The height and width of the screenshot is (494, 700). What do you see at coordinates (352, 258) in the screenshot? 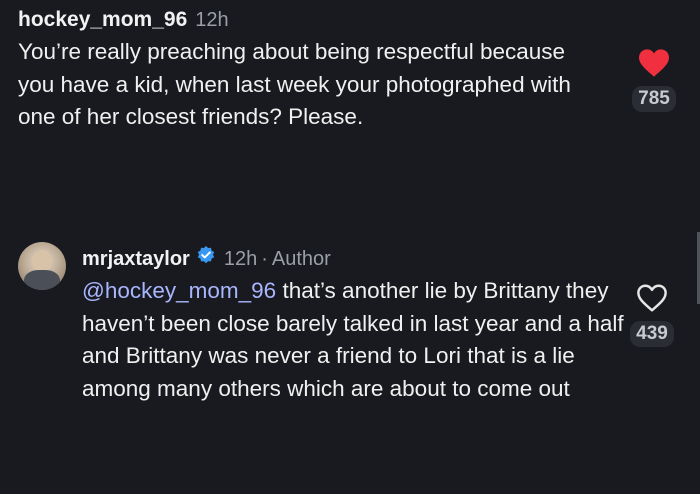
I see `comment-header: mrjaxtaylor 12h · Author` at bounding box center [352, 258].